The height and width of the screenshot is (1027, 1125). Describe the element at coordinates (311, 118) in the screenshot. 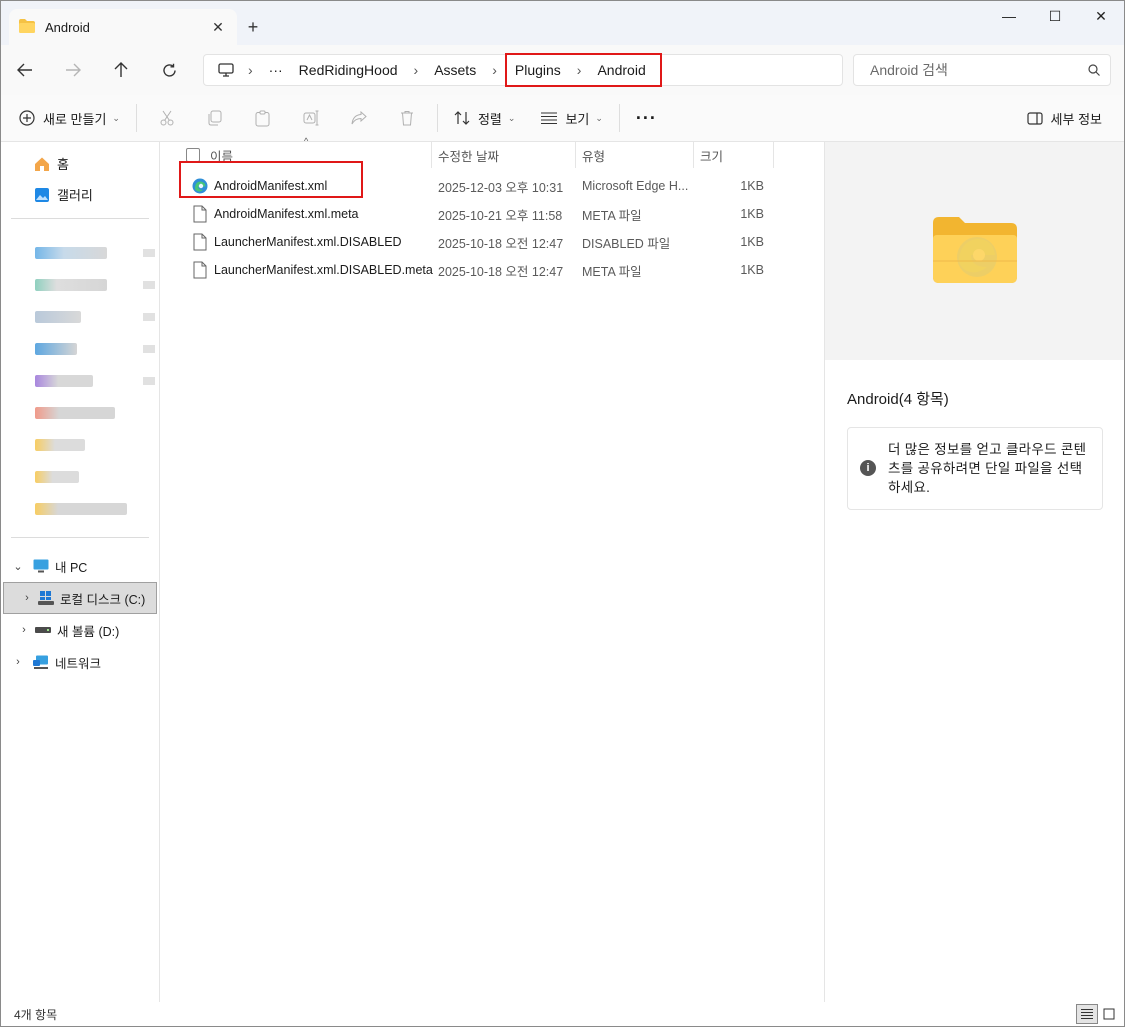

I see `rename-button` at that location.